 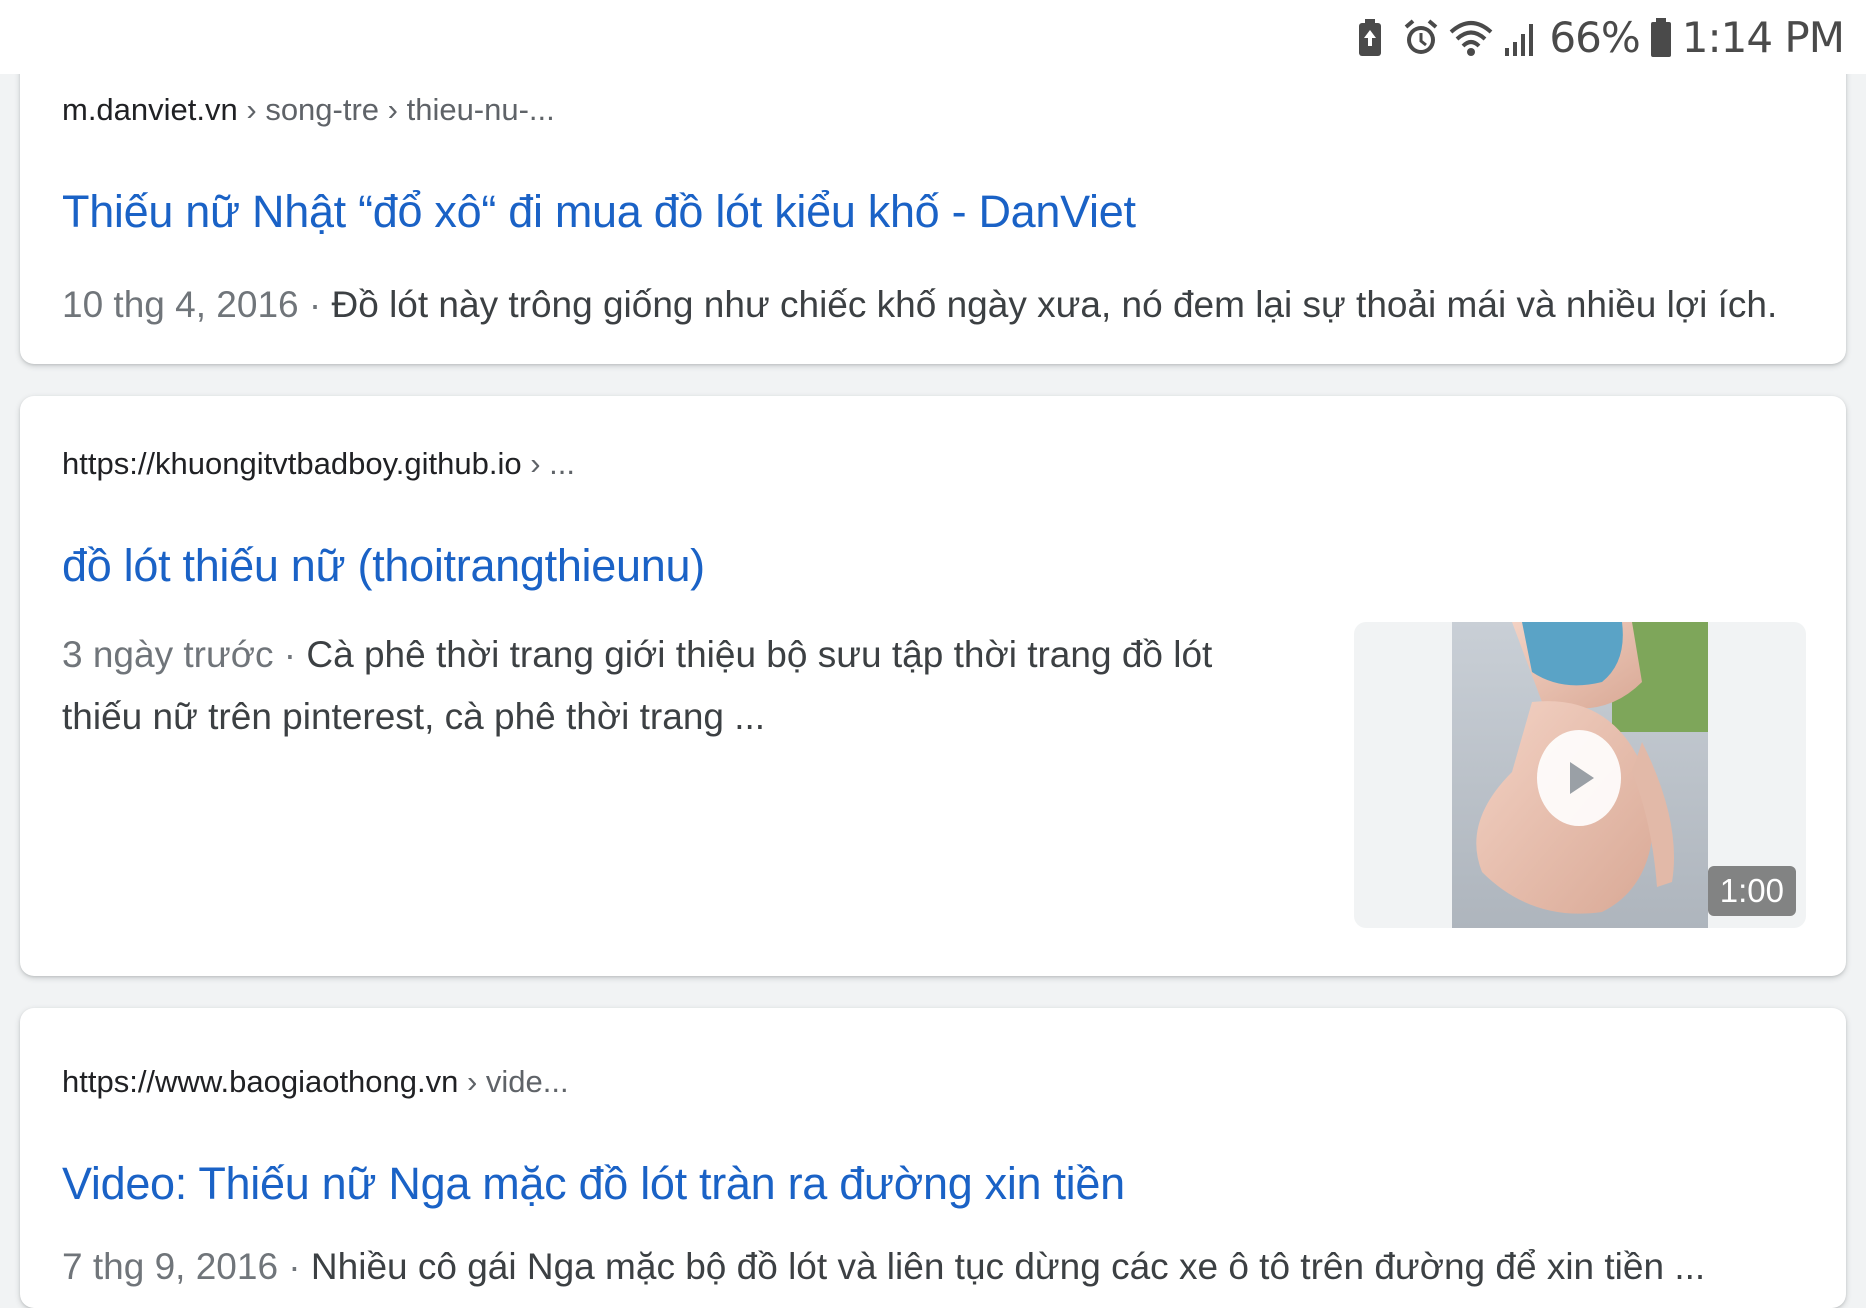 I want to click on result-domain: https://khuongitvtbadboy.github.io, so click(x=292, y=463).